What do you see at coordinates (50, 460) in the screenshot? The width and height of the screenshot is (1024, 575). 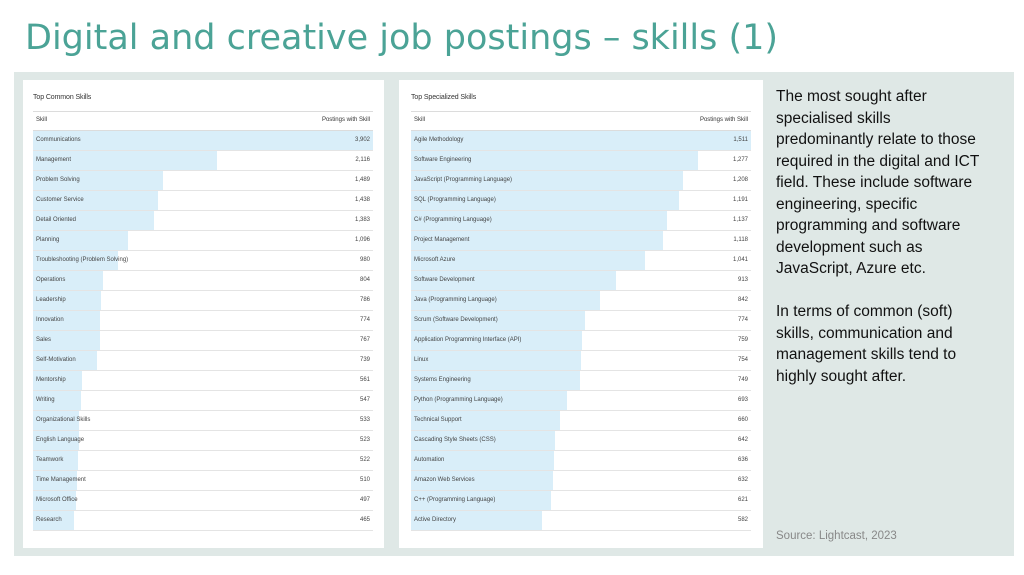 I see `skill-label: Teamwork` at bounding box center [50, 460].